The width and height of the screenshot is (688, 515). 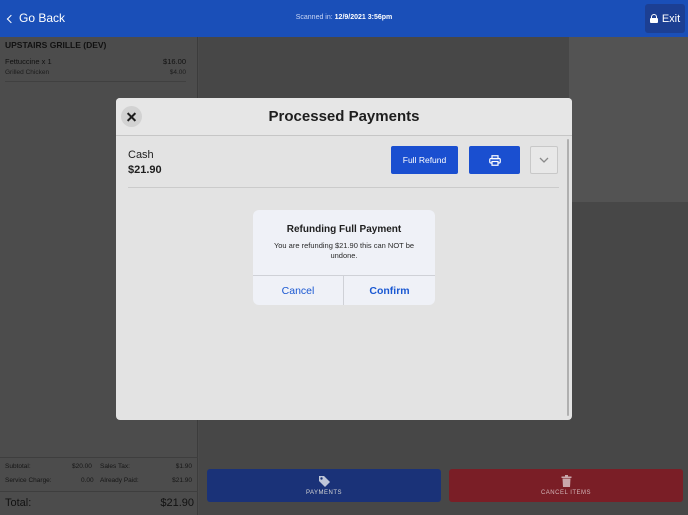 I want to click on background-panel, so click(x=628, y=119).